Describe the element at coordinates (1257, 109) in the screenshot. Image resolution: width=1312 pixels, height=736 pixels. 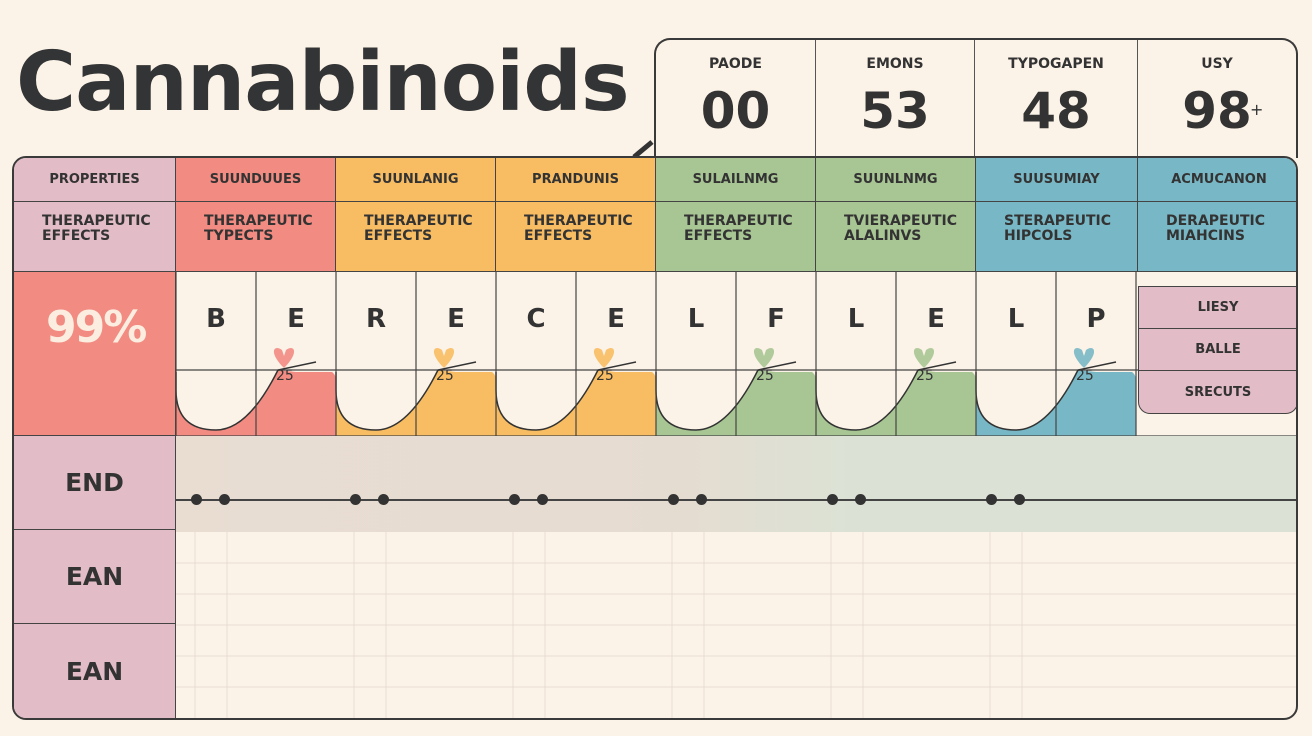
I see `plus-icon: +` at that location.